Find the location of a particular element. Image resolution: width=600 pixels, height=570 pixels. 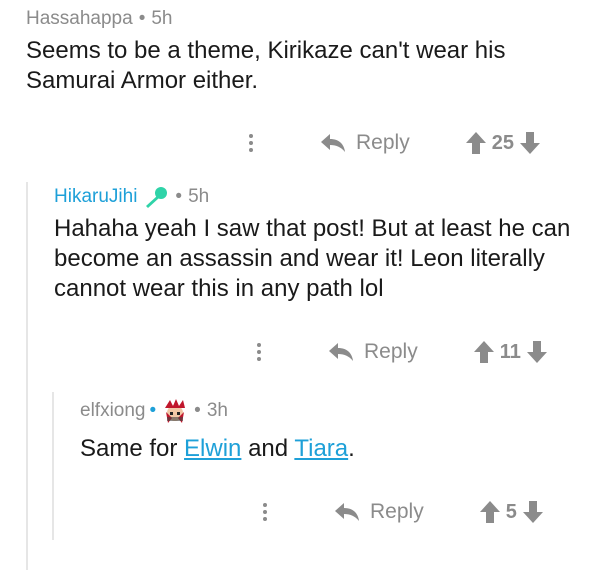

comment-meta: HikaruJihi • 5h is located at coordinates (322, 197).